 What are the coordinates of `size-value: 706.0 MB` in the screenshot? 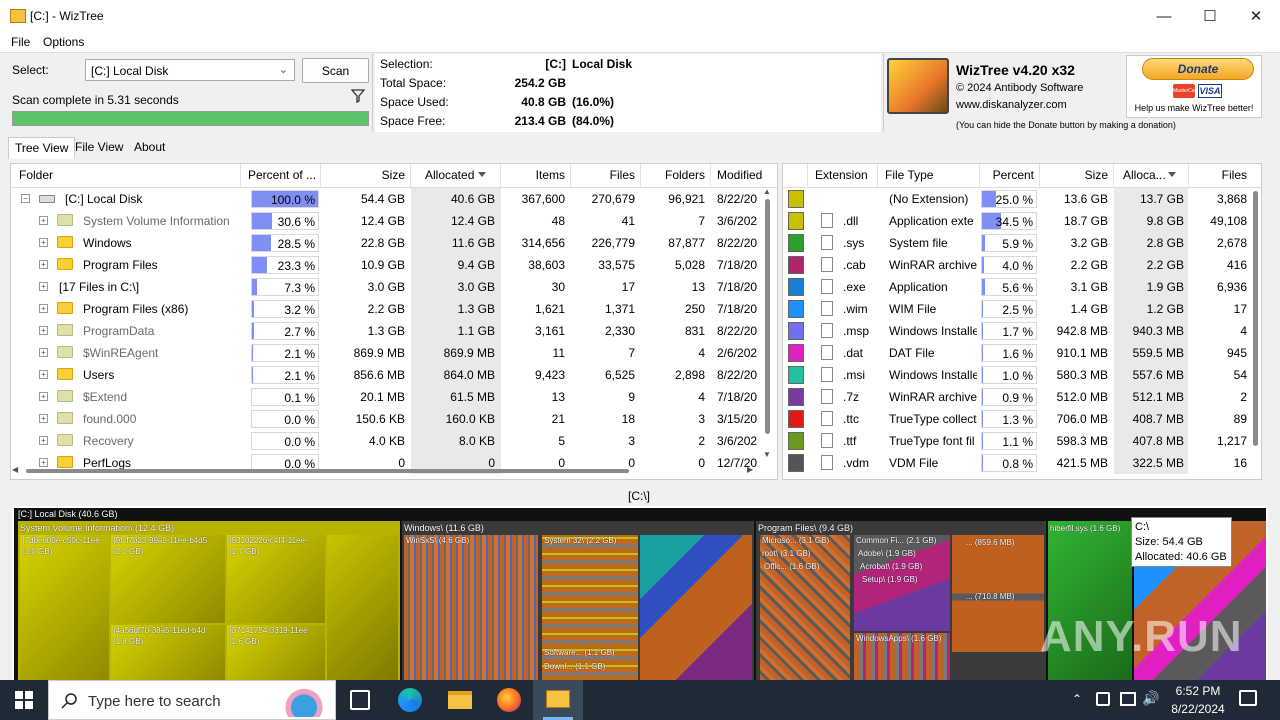 It's located at (1082, 419).